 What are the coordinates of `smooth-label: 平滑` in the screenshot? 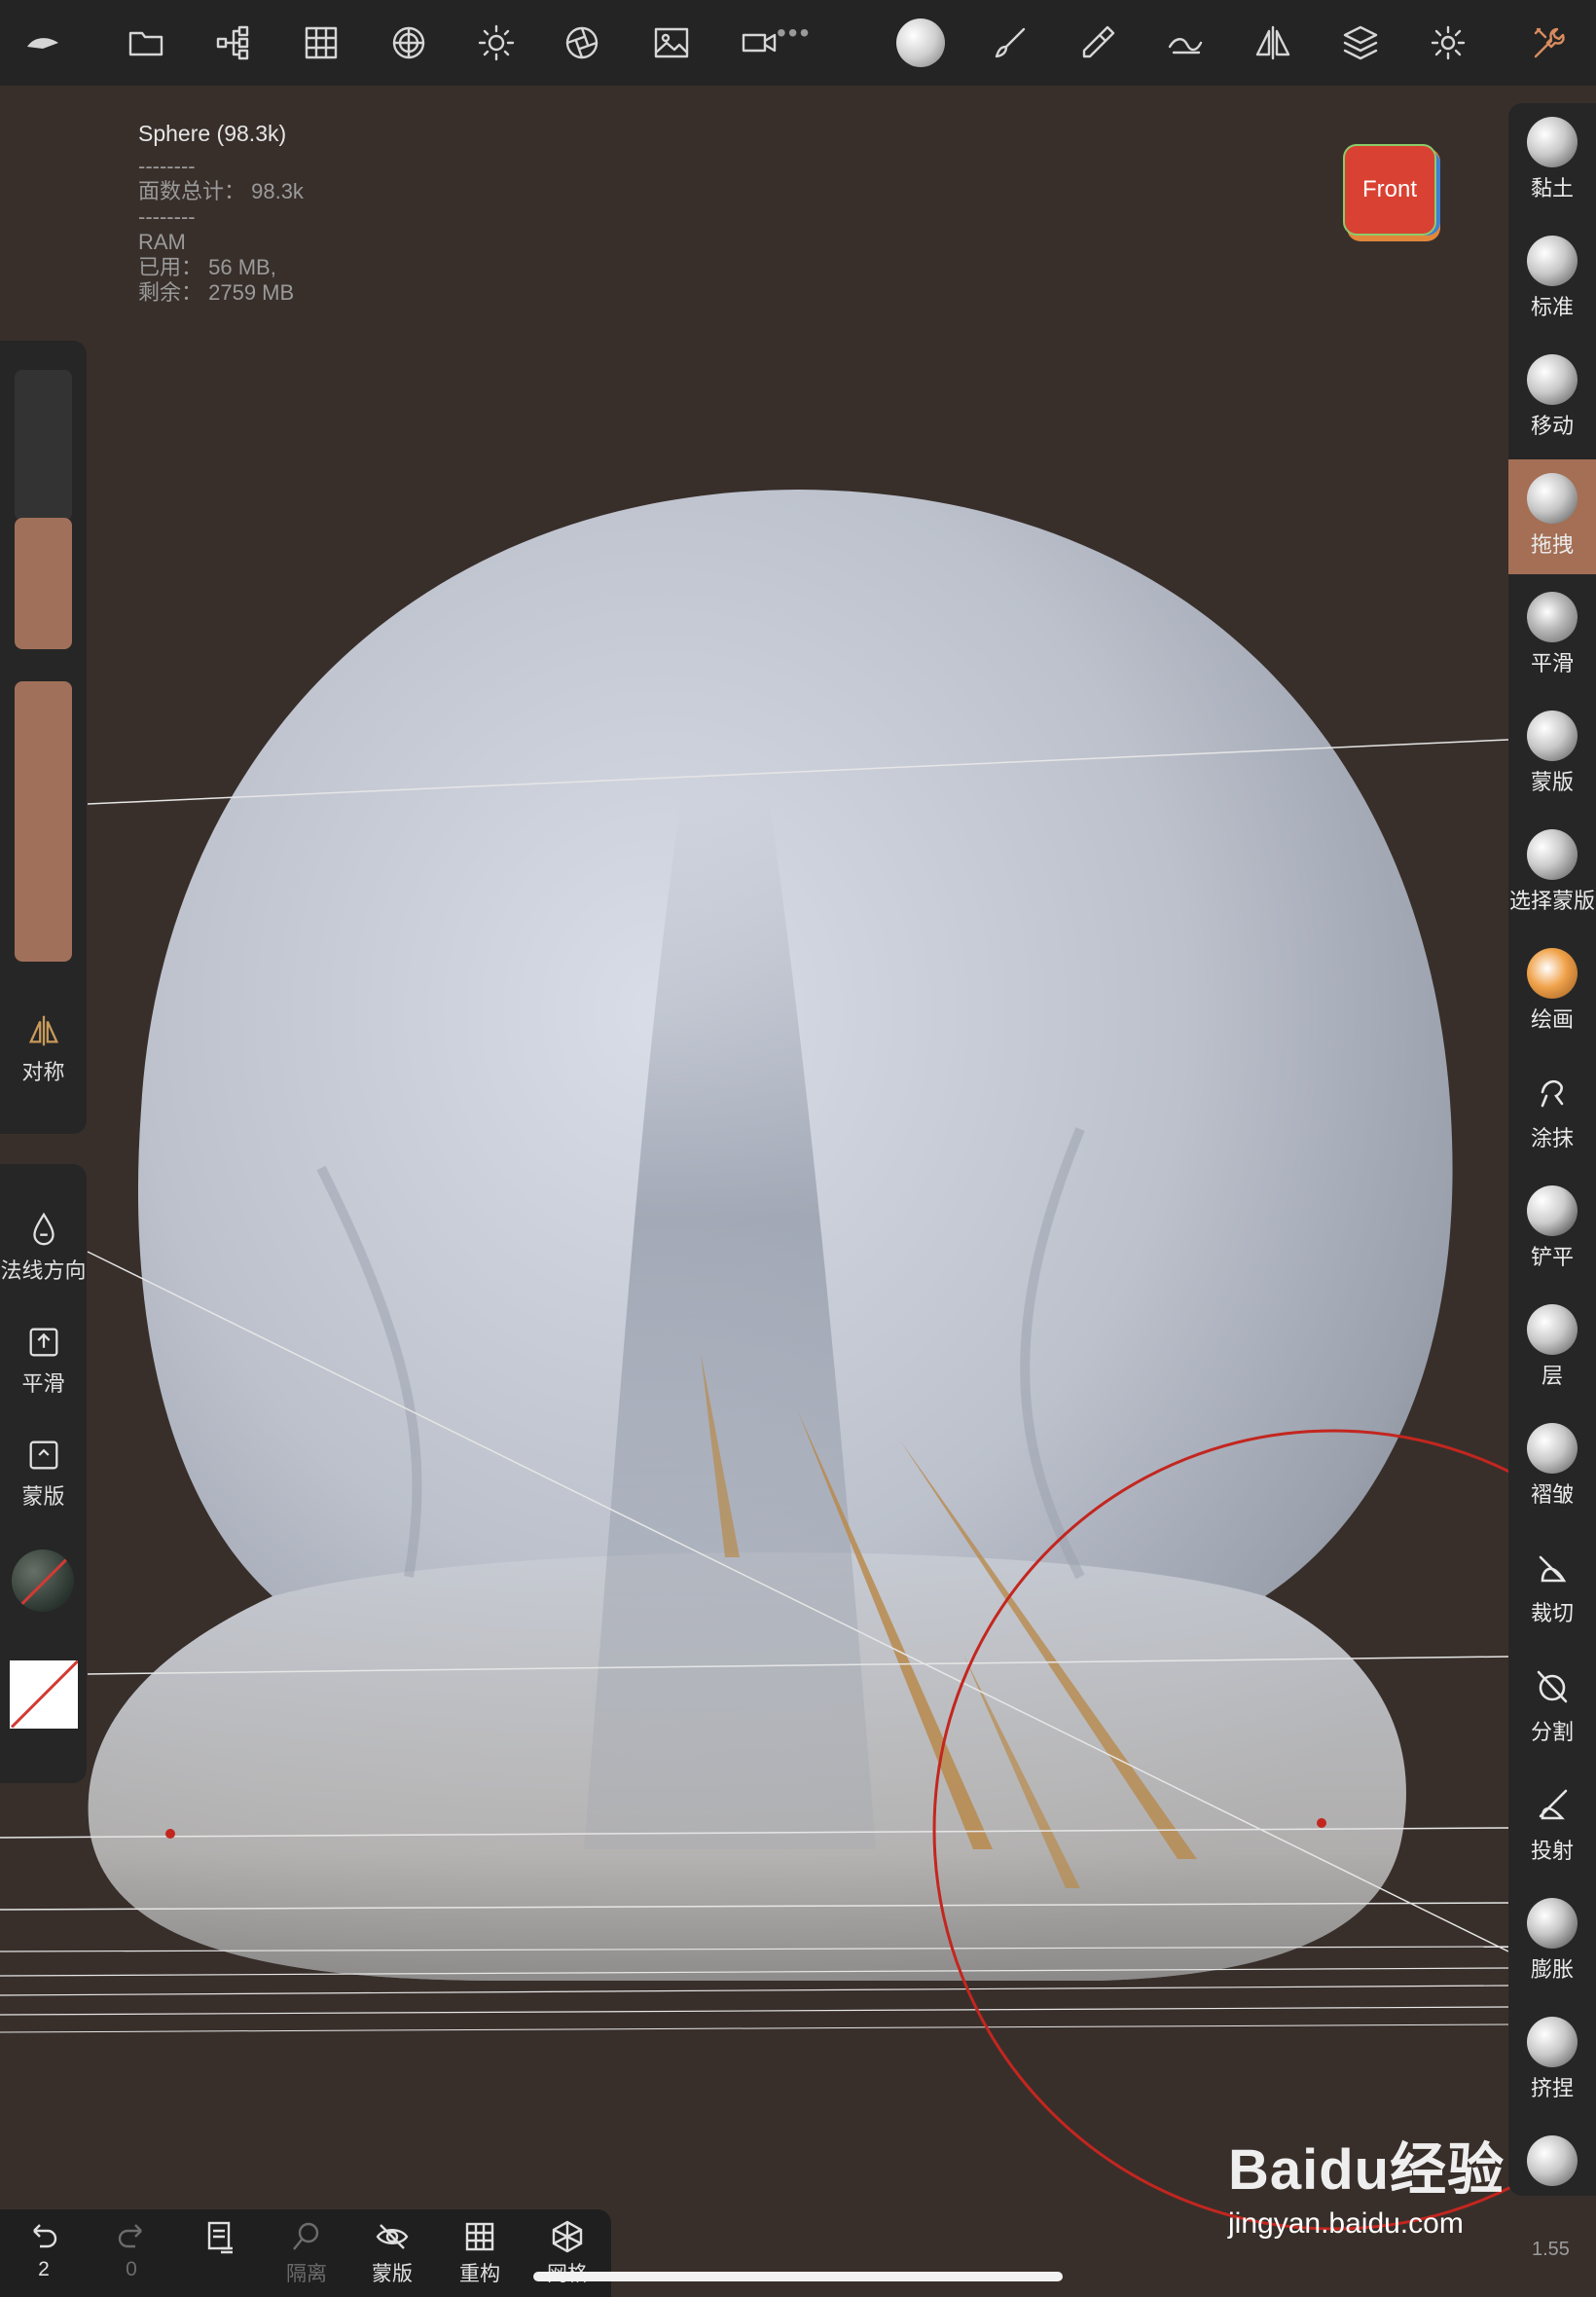 It's located at (43, 1383).